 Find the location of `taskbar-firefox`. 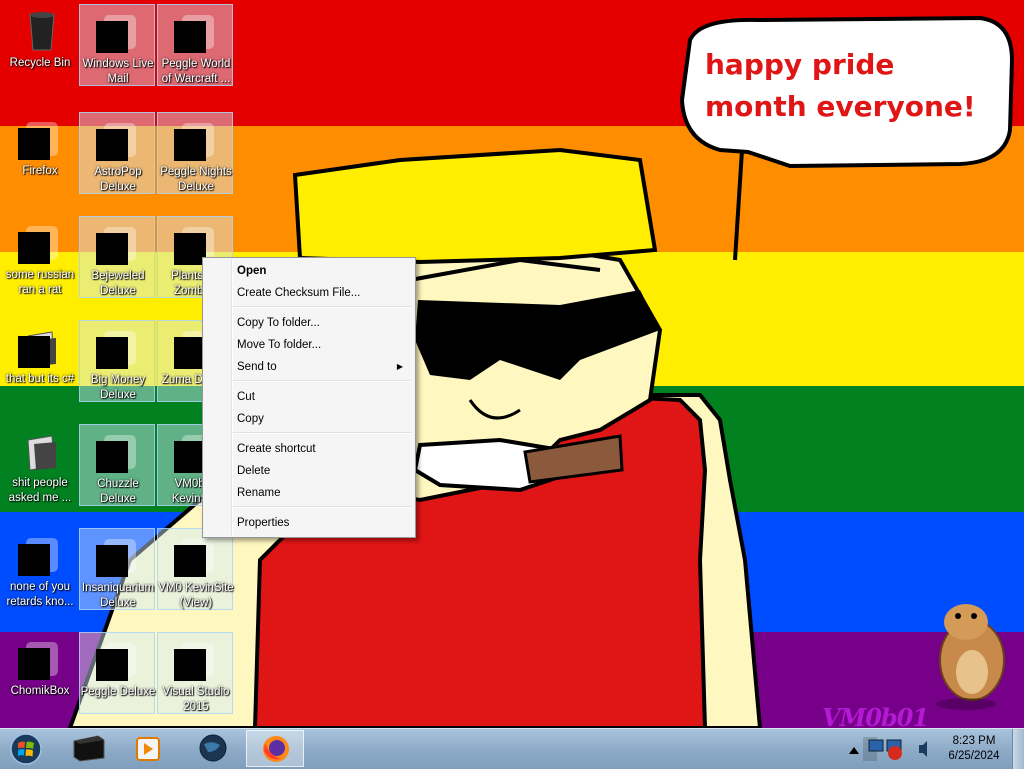

taskbar-firefox is located at coordinates (275, 748).